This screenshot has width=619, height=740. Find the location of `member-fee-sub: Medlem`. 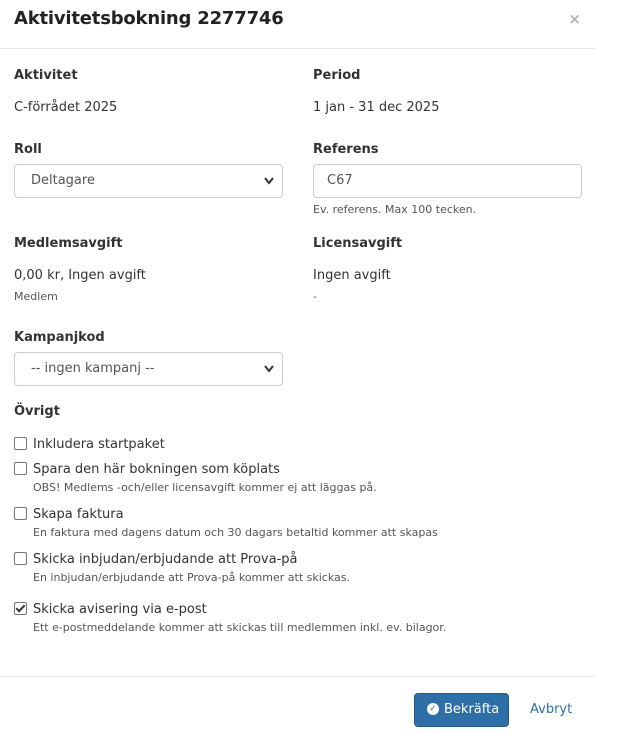

member-fee-sub: Medlem is located at coordinates (36, 296).